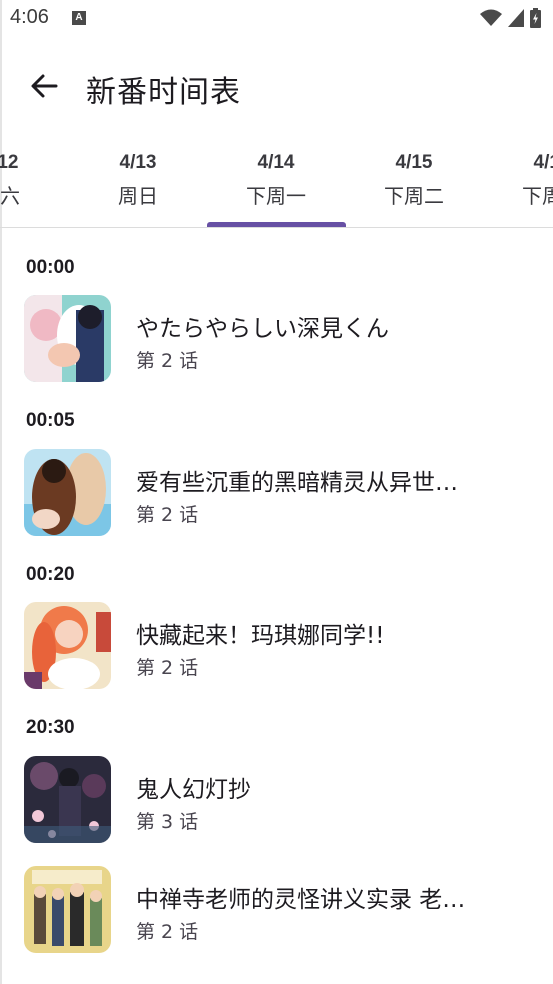 The image size is (553, 984). Describe the element at coordinates (276, 914) in the screenshot. I see `list-item: 中禅寺老师的灵怪讲义实录 老… 第 2 话` at that location.